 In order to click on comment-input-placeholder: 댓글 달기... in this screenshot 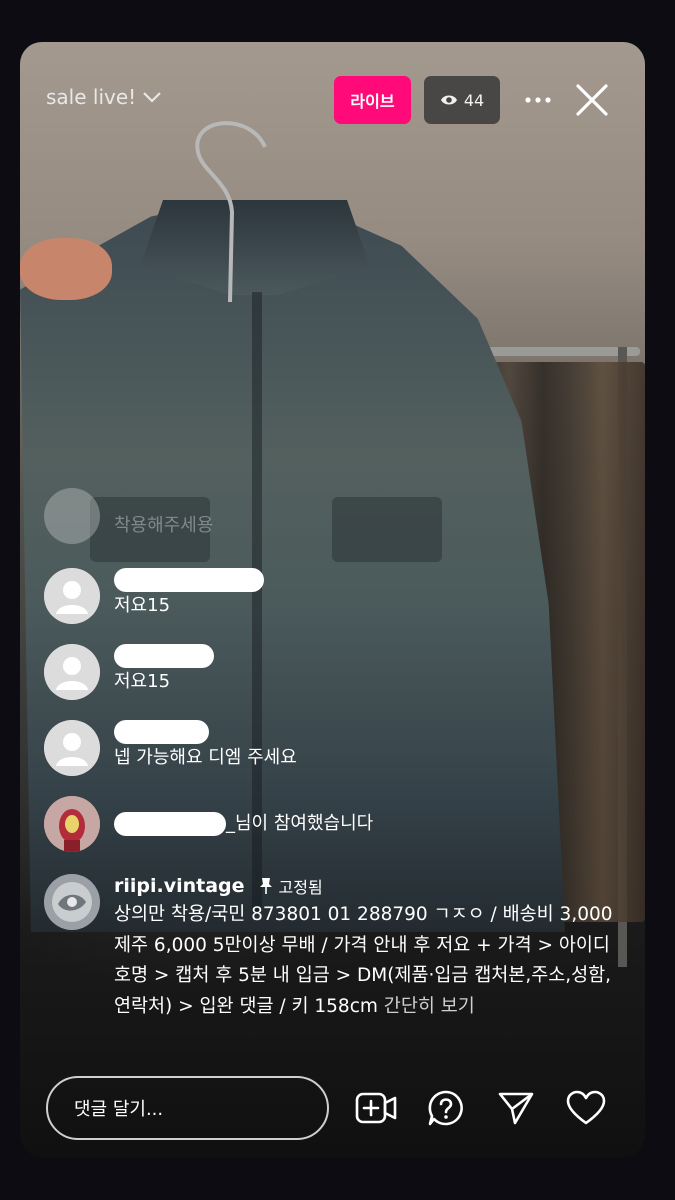, I will do `click(119, 1109)`.